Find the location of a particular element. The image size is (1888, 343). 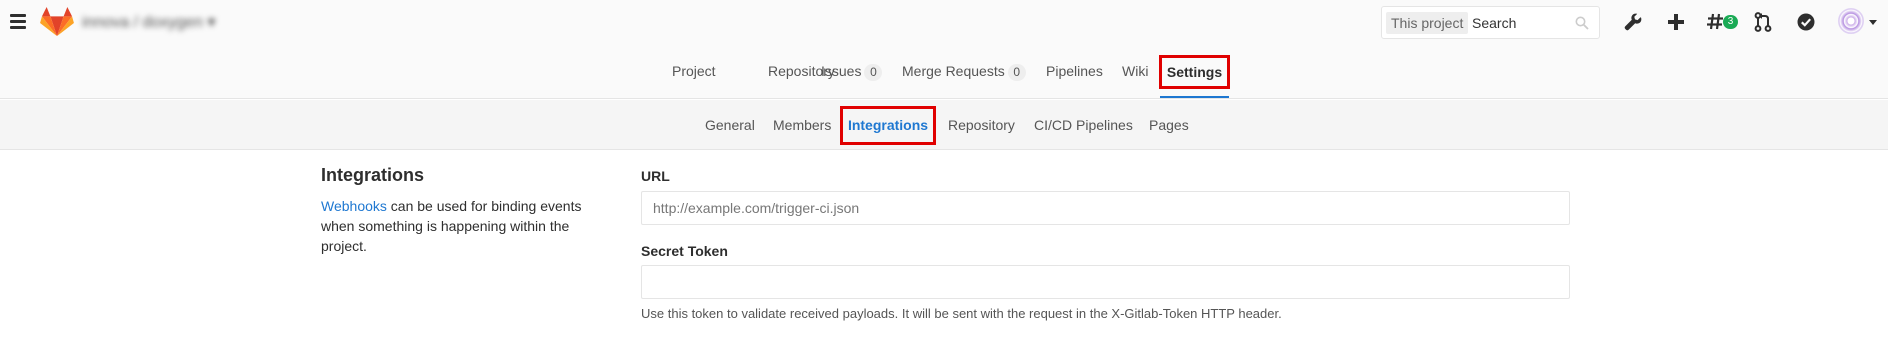

user-avatar is located at coordinates (1851, 21).